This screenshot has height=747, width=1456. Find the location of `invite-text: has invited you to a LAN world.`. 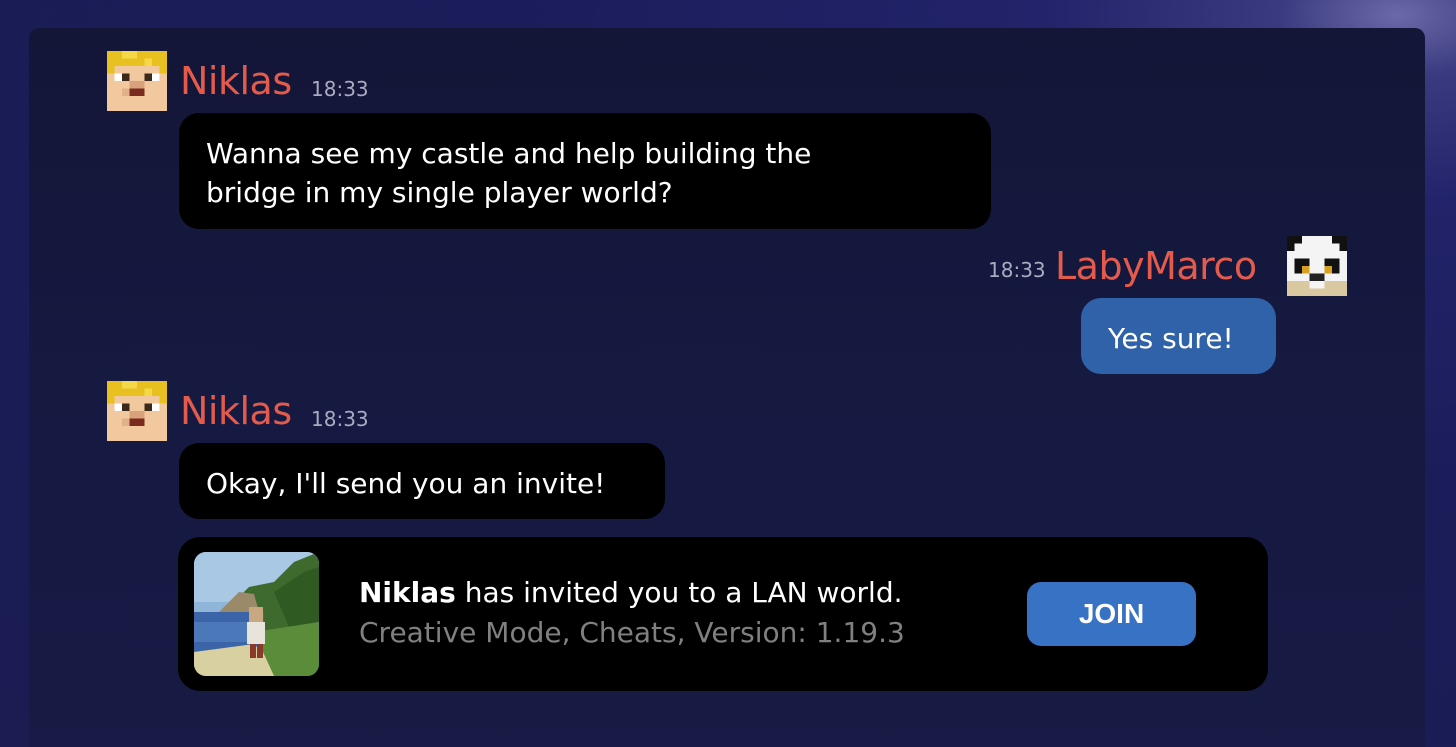

invite-text: has invited you to a LAN world. is located at coordinates (679, 592).